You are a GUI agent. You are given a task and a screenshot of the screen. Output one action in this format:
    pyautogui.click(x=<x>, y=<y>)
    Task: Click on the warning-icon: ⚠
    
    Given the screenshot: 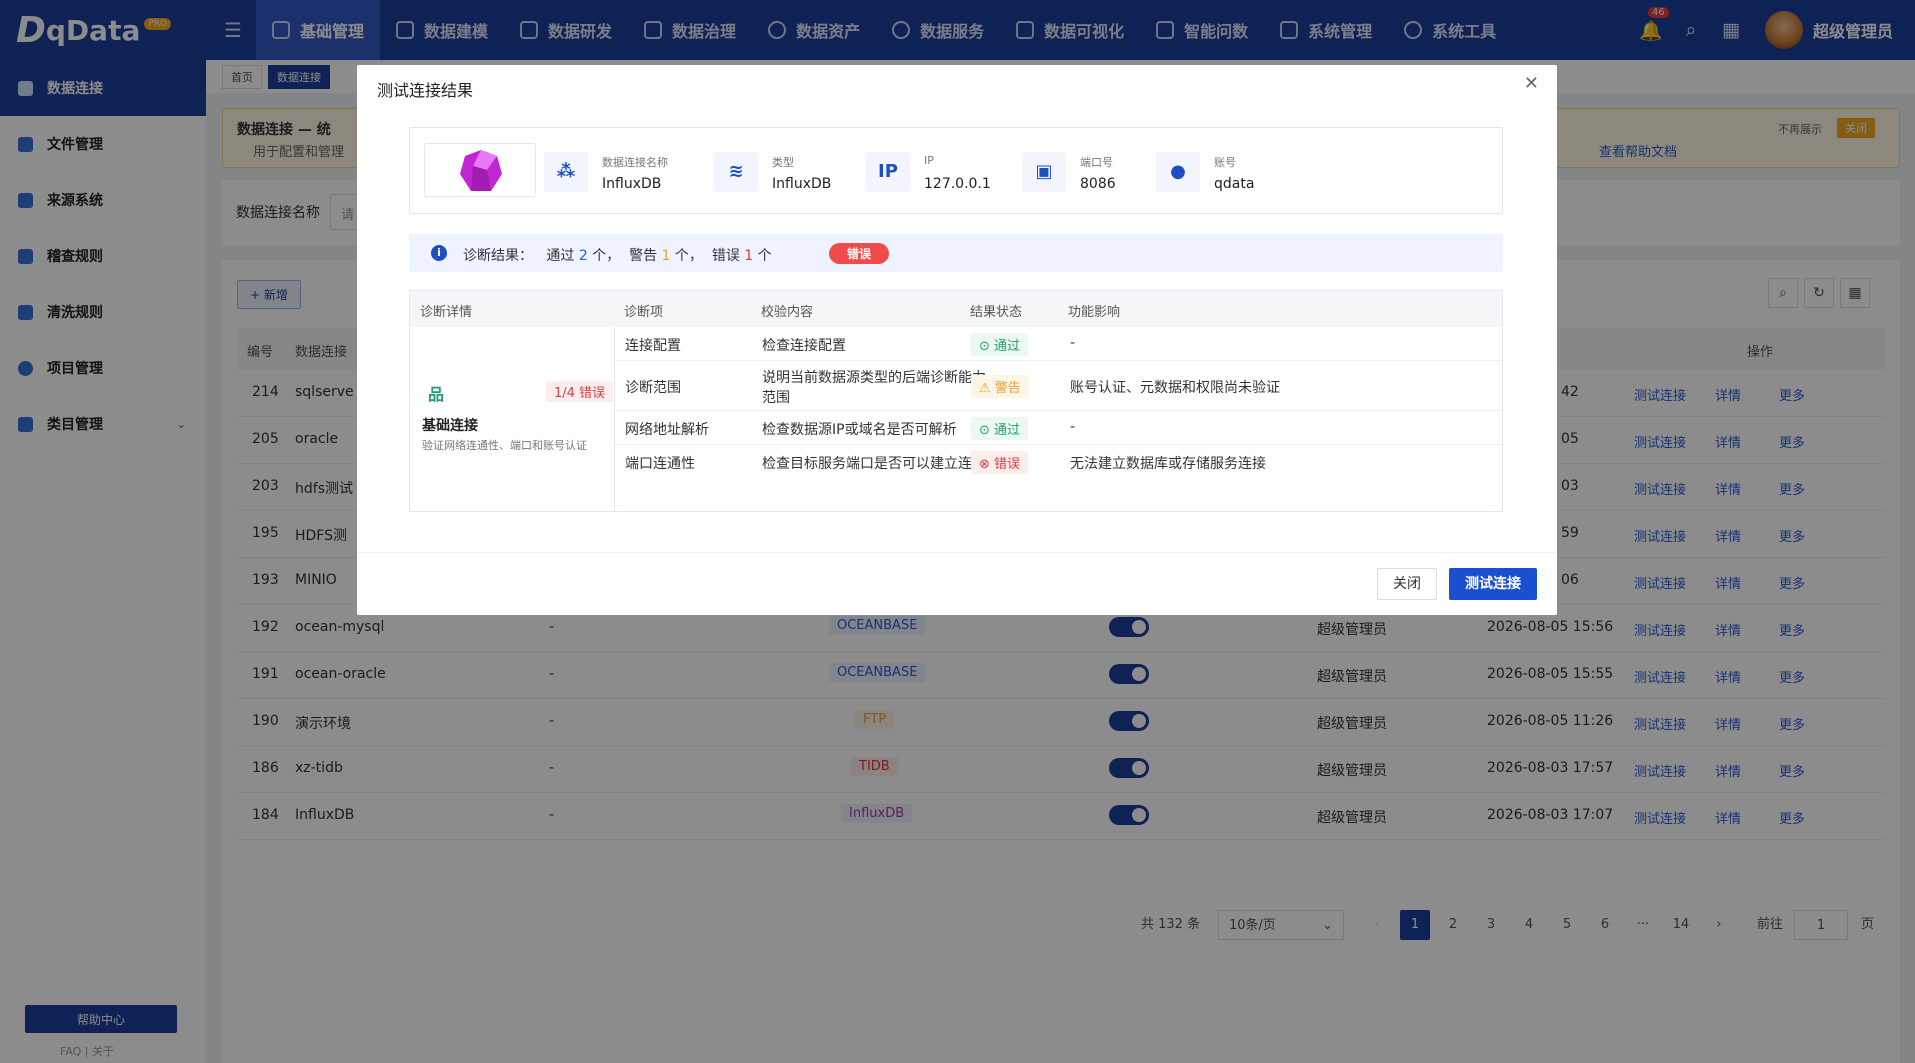 What is the action you would take?
    pyautogui.click(x=987, y=388)
    